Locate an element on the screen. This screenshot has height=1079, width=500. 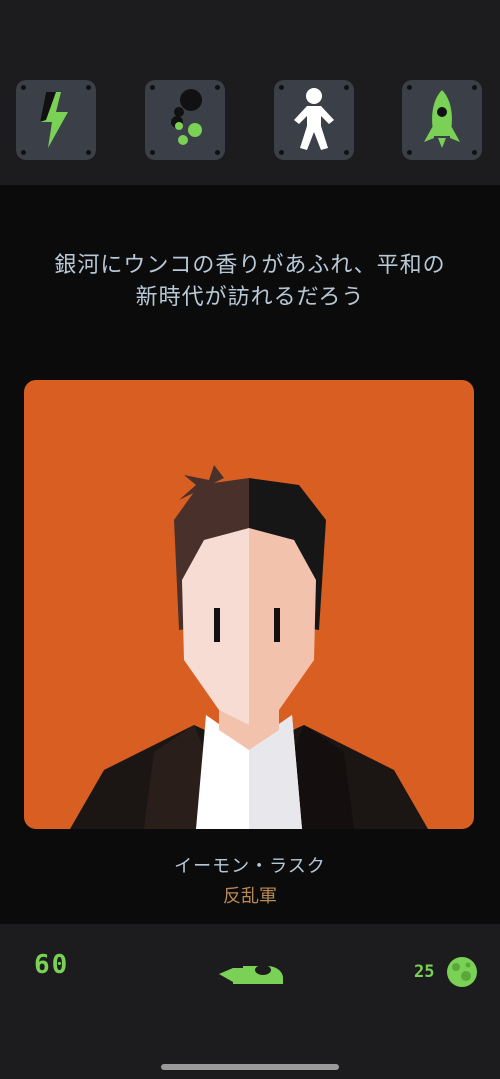
stat-rocket is located at coordinates (442, 120).